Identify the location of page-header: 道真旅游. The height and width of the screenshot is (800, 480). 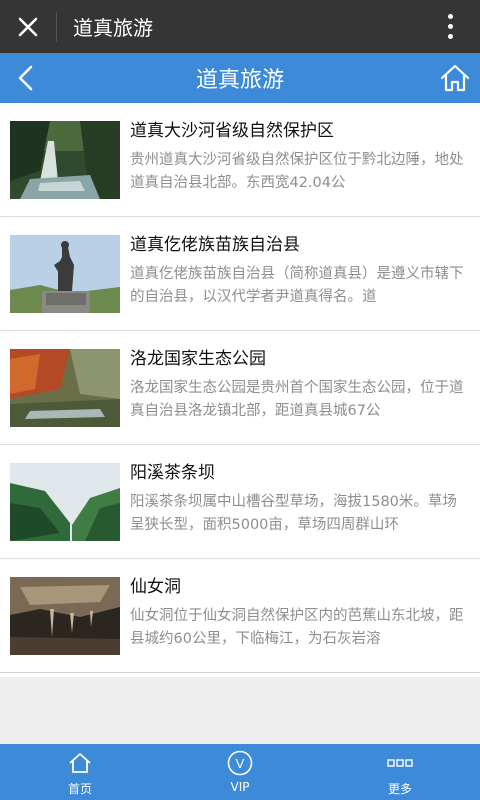
(240, 78).